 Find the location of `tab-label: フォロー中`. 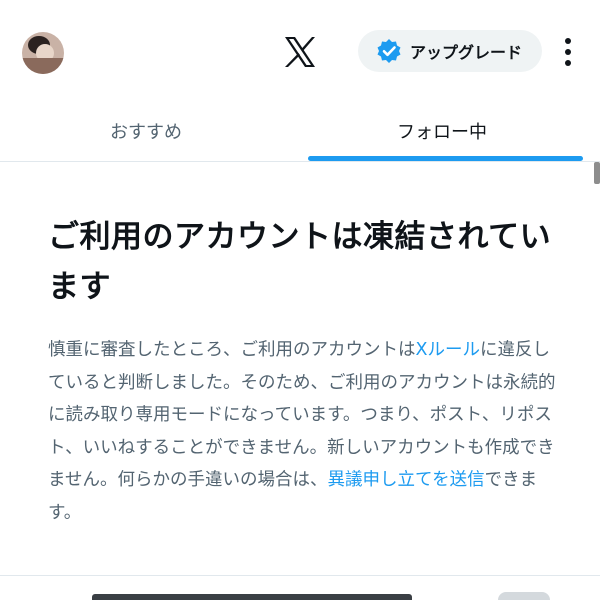

tab-label: フォロー中 is located at coordinates (442, 132).